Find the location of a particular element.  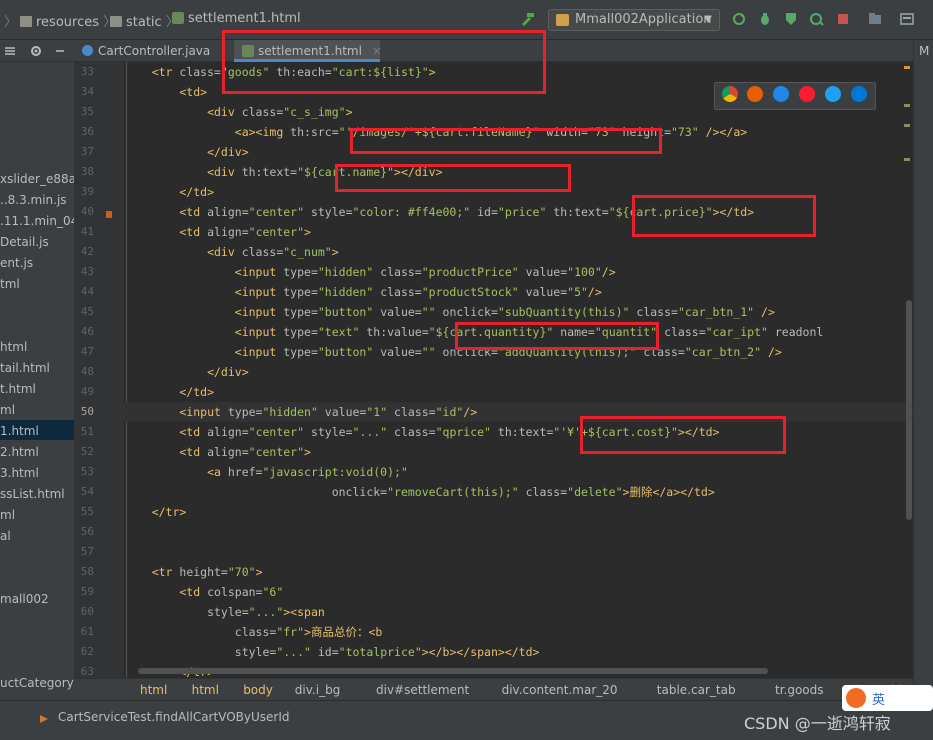

breadcrumb-tag: tr.goods is located at coordinates (799, 690).